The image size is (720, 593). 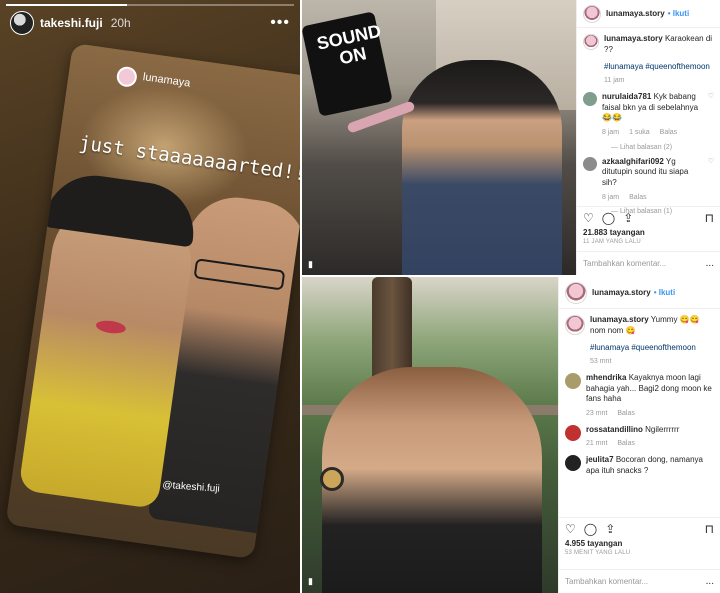 What do you see at coordinates (150, 5) in the screenshot?
I see `story-progress-bar` at bounding box center [150, 5].